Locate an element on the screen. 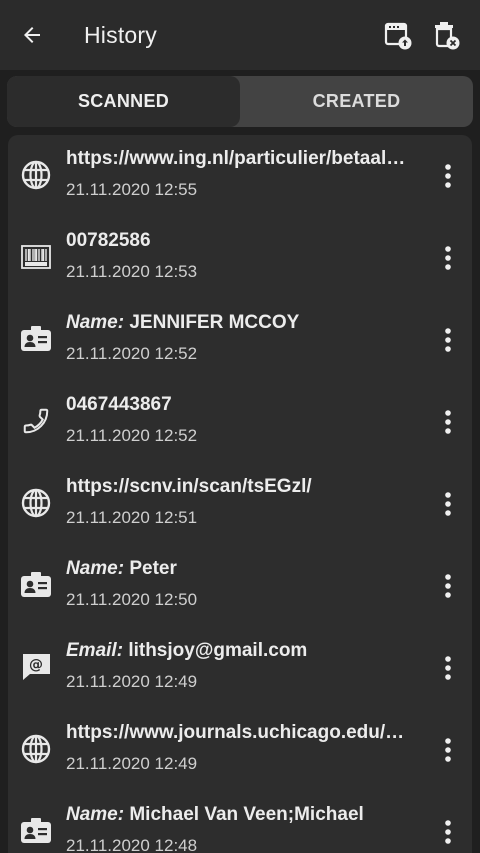 The height and width of the screenshot is (853, 480). delete-history-button is located at coordinates (446, 35).